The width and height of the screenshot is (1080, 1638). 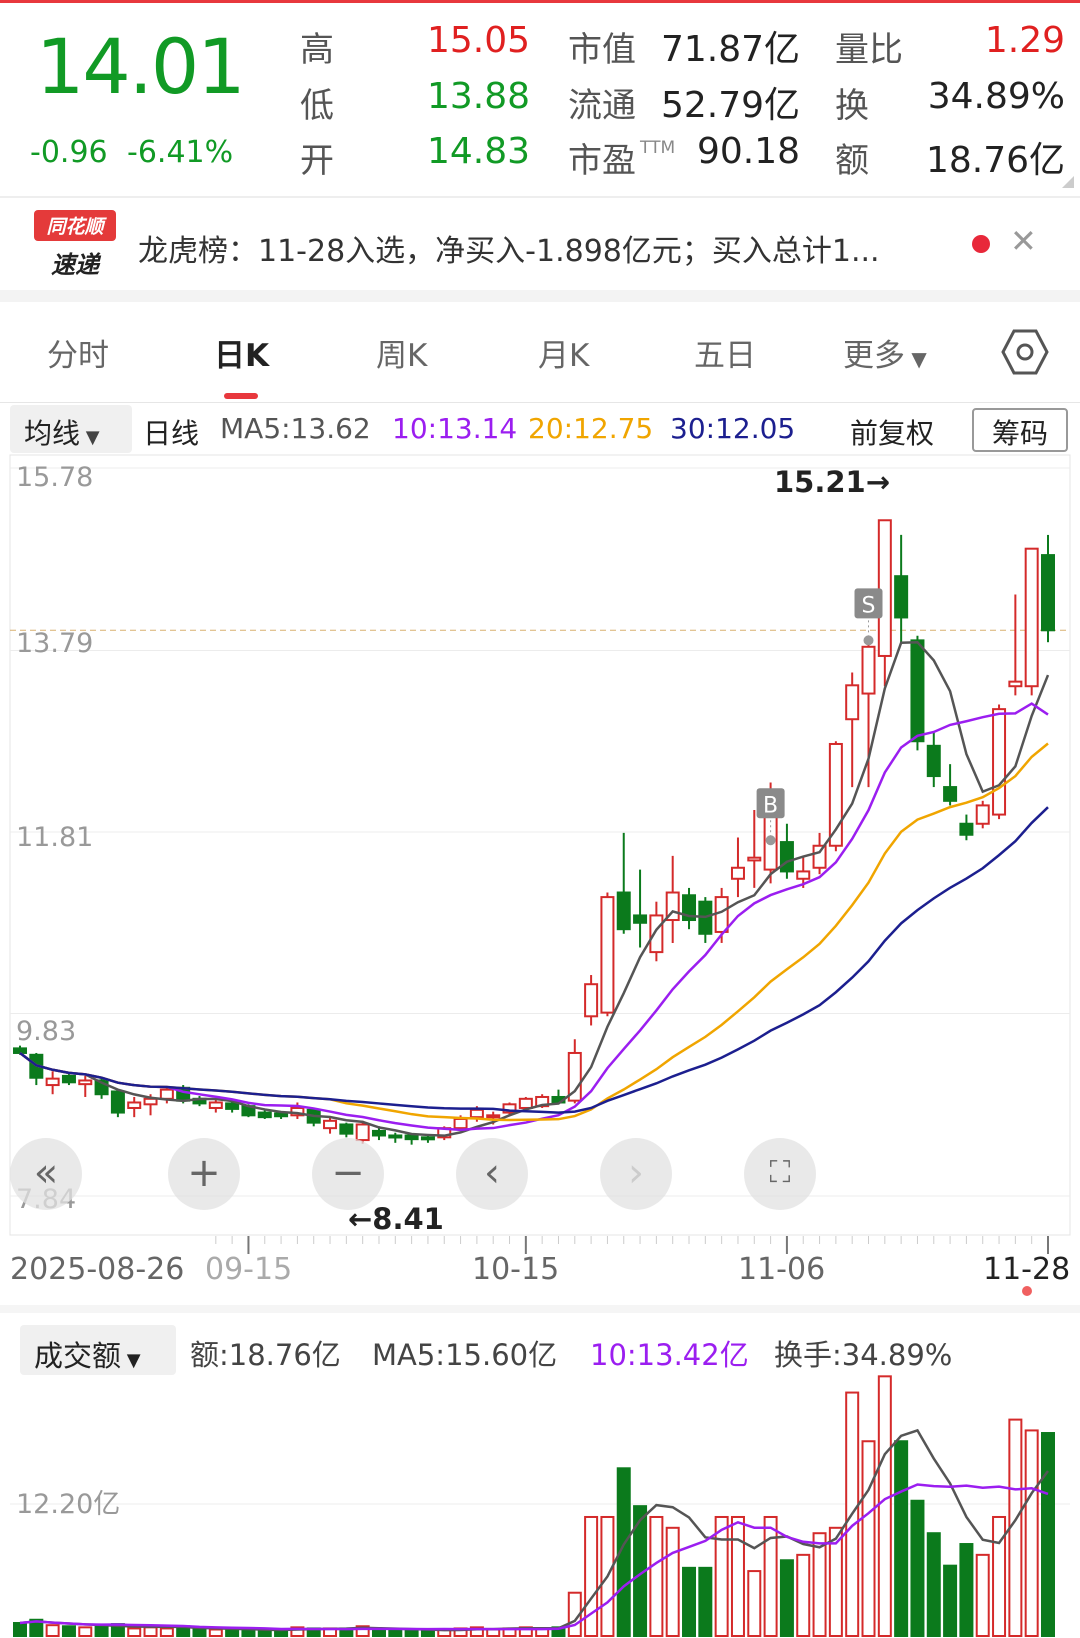 What do you see at coordinates (492, 1174) in the screenshot?
I see `scroll-left-button: ‹` at bounding box center [492, 1174].